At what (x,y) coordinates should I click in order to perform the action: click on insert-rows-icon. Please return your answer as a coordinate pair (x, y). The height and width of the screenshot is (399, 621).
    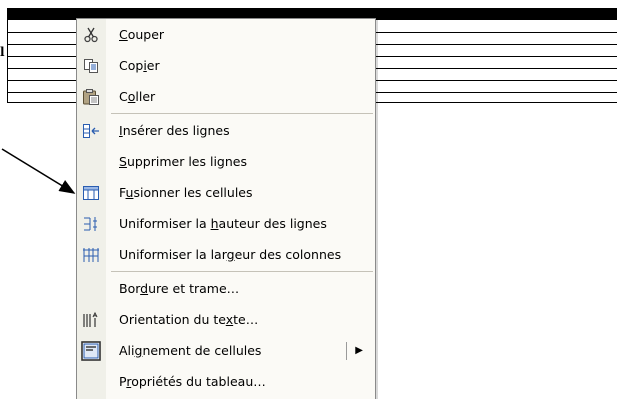
    Looking at the image, I should click on (91, 131).